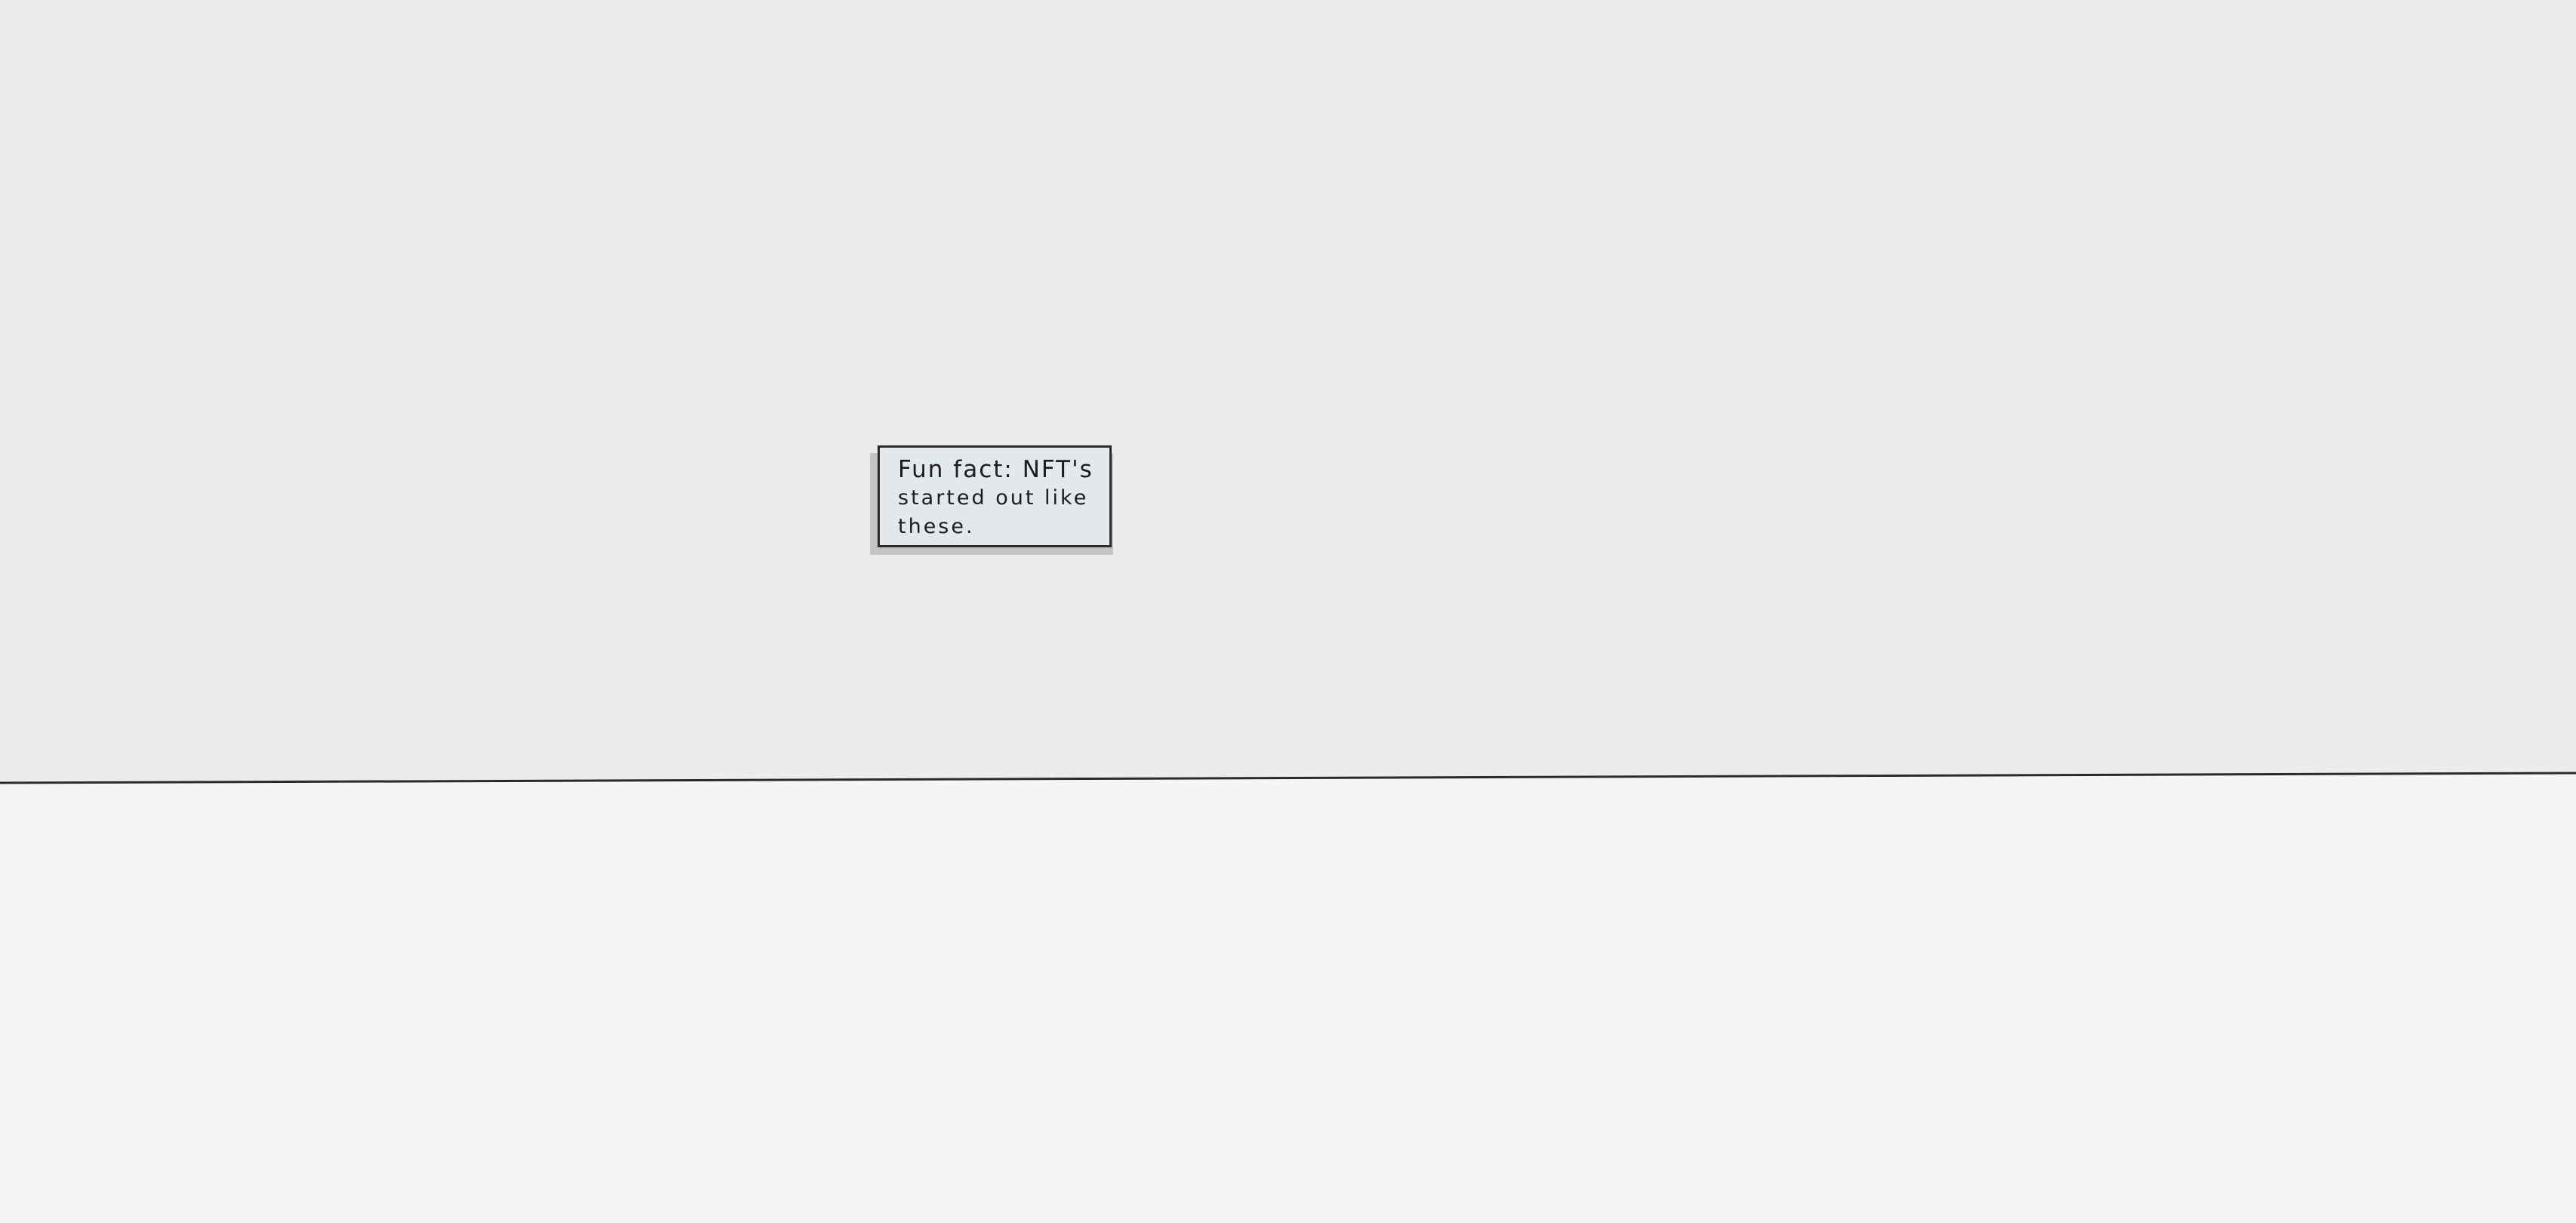  What do you see at coordinates (936, 526) in the screenshot?
I see `placard-line-3: these.` at bounding box center [936, 526].